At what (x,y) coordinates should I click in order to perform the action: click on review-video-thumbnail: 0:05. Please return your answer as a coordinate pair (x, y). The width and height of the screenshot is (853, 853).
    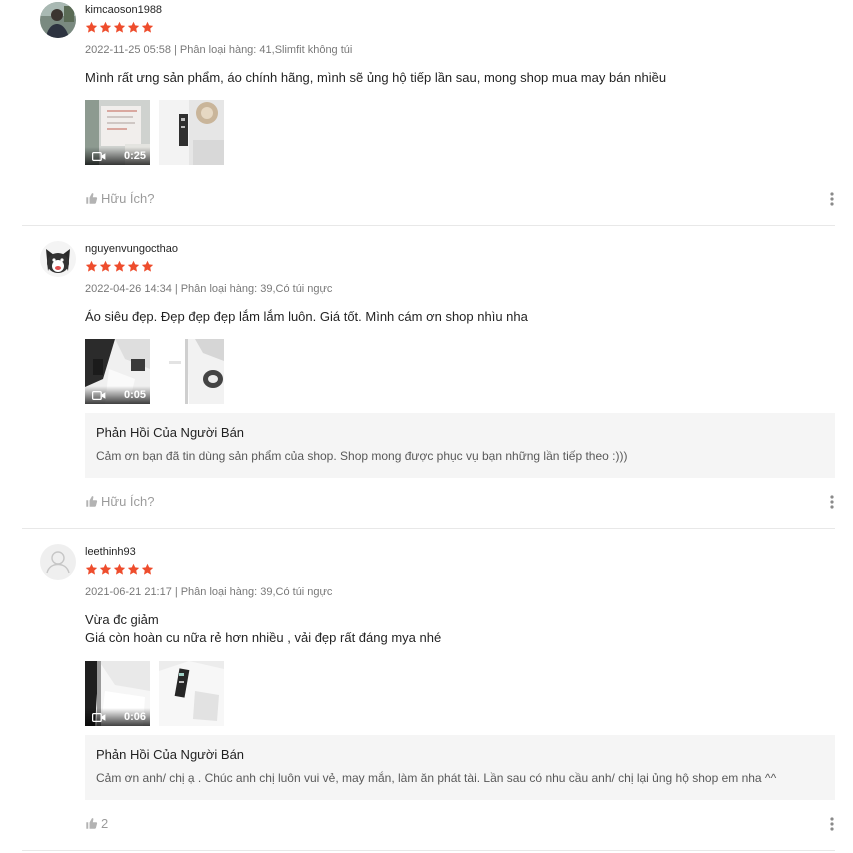
    Looking at the image, I should click on (117, 371).